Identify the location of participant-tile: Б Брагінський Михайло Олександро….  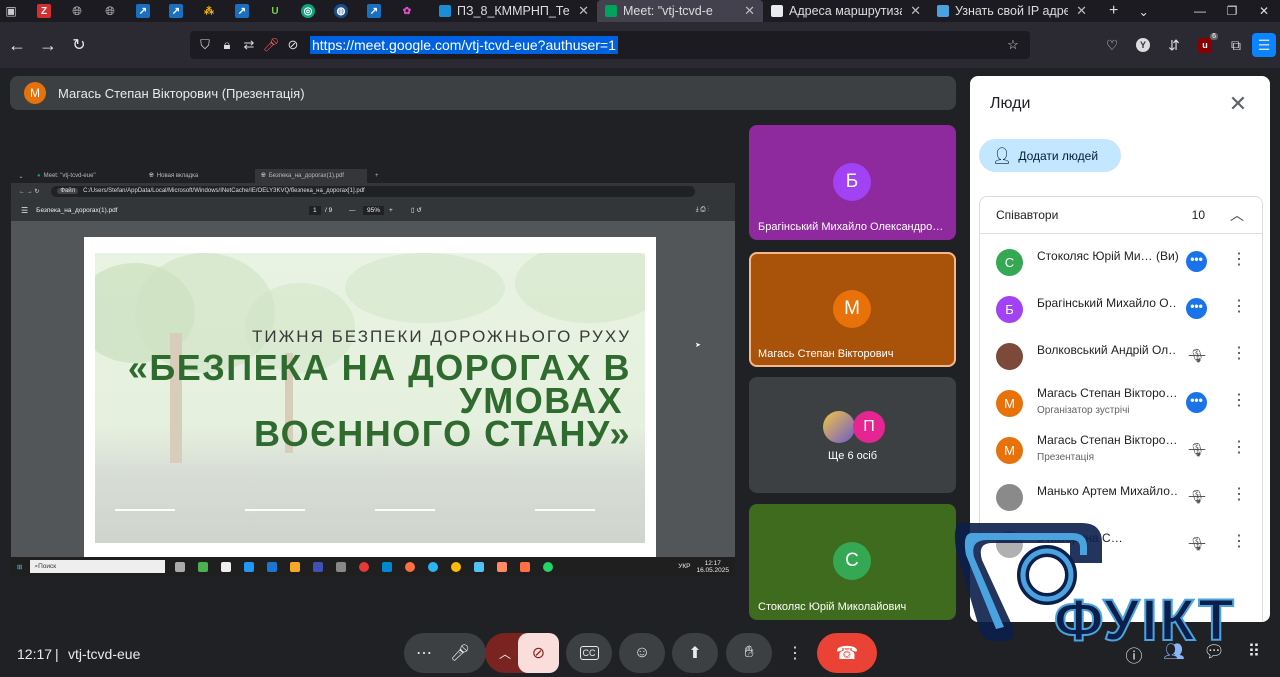
(852, 182).